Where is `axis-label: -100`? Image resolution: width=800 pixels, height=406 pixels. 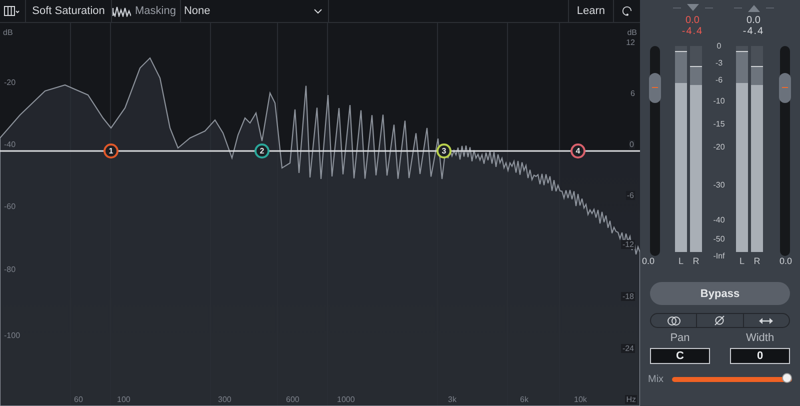 axis-label: -100 is located at coordinates (12, 335).